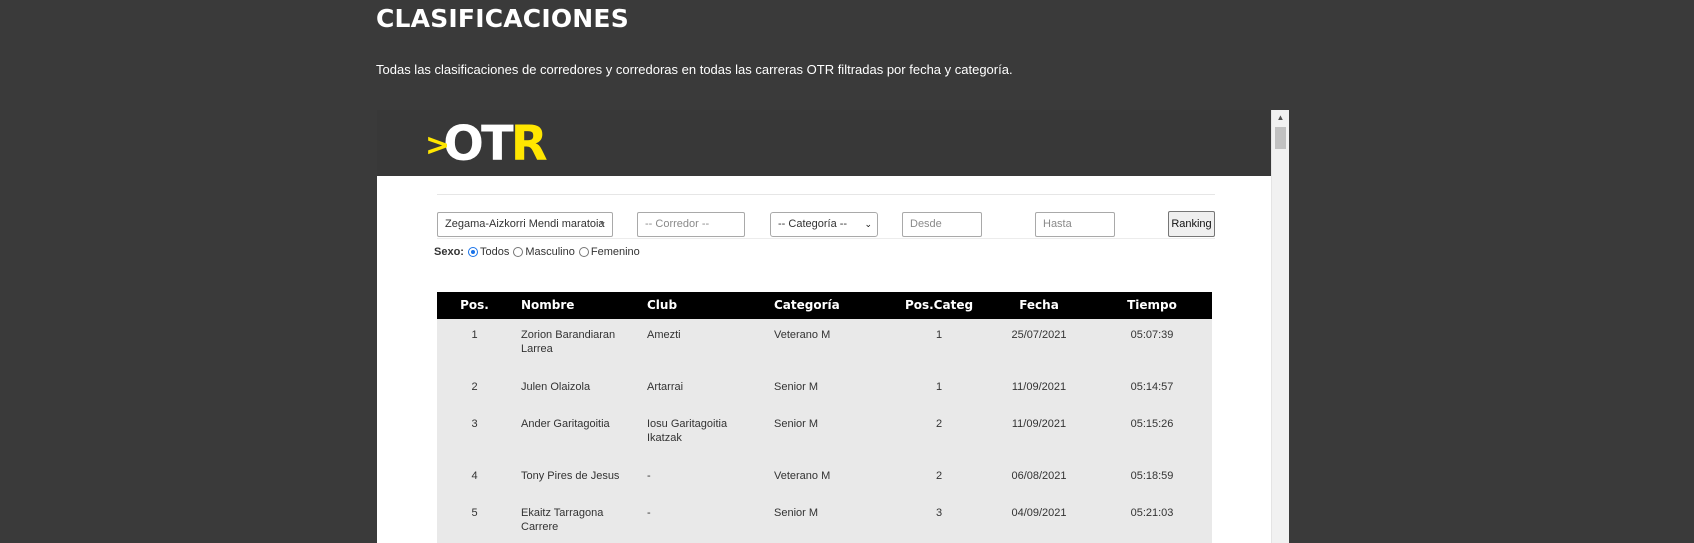 Image resolution: width=1694 pixels, height=543 pixels. Describe the element at coordinates (548, 305) in the screenshot. I see `col-header-nombre: Nombre` at that location.